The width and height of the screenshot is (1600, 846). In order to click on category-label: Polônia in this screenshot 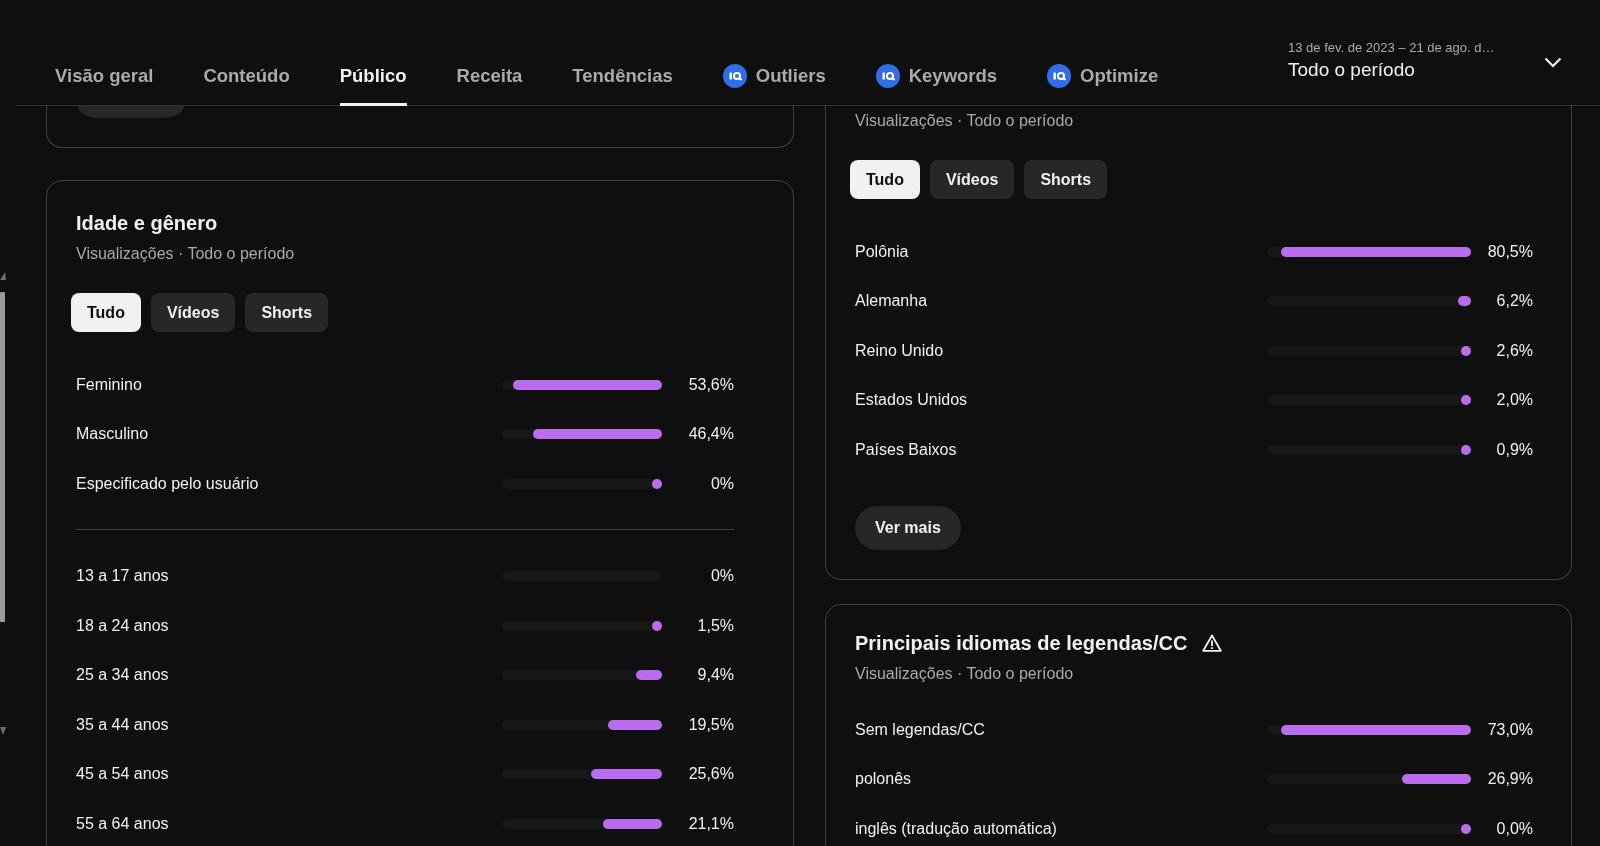, I will do `click(882, 251)`.